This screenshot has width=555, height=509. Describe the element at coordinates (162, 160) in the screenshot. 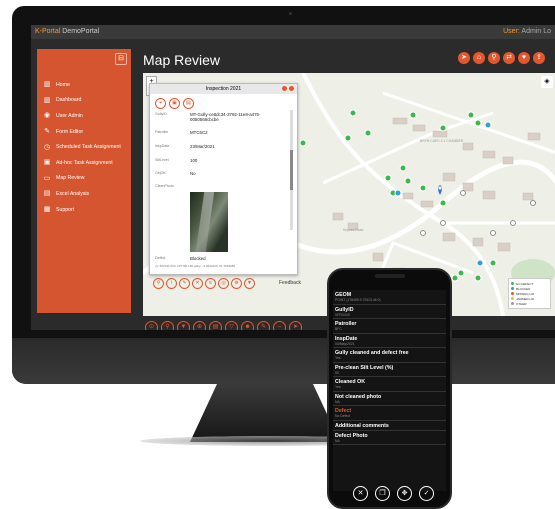

I see `field-label: SiltLevel` at that location.